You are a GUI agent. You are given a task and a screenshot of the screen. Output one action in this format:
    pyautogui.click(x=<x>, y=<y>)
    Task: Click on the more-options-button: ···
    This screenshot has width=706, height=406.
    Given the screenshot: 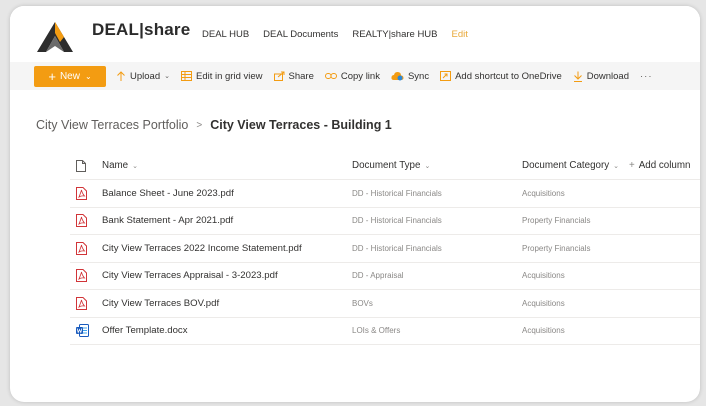 What is the action you would take?
    pyautogui.click(x=646, y=76)
    